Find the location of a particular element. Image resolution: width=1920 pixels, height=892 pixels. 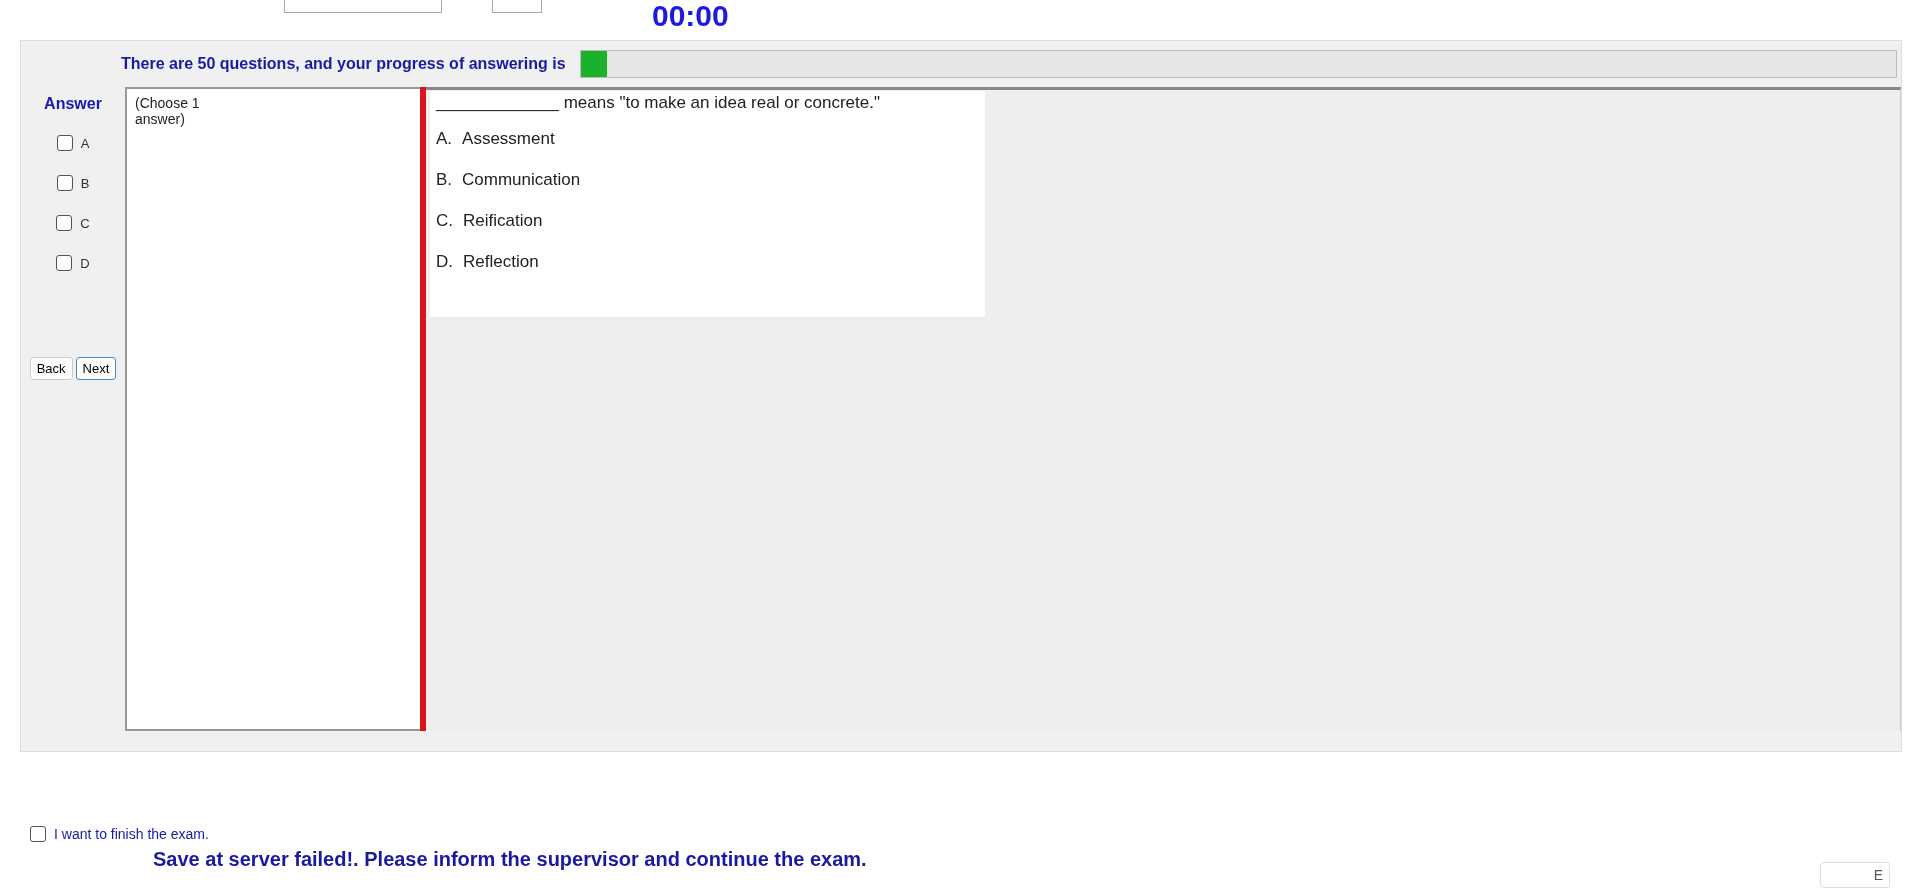

option-label: B is located at coordinates (85, 183).